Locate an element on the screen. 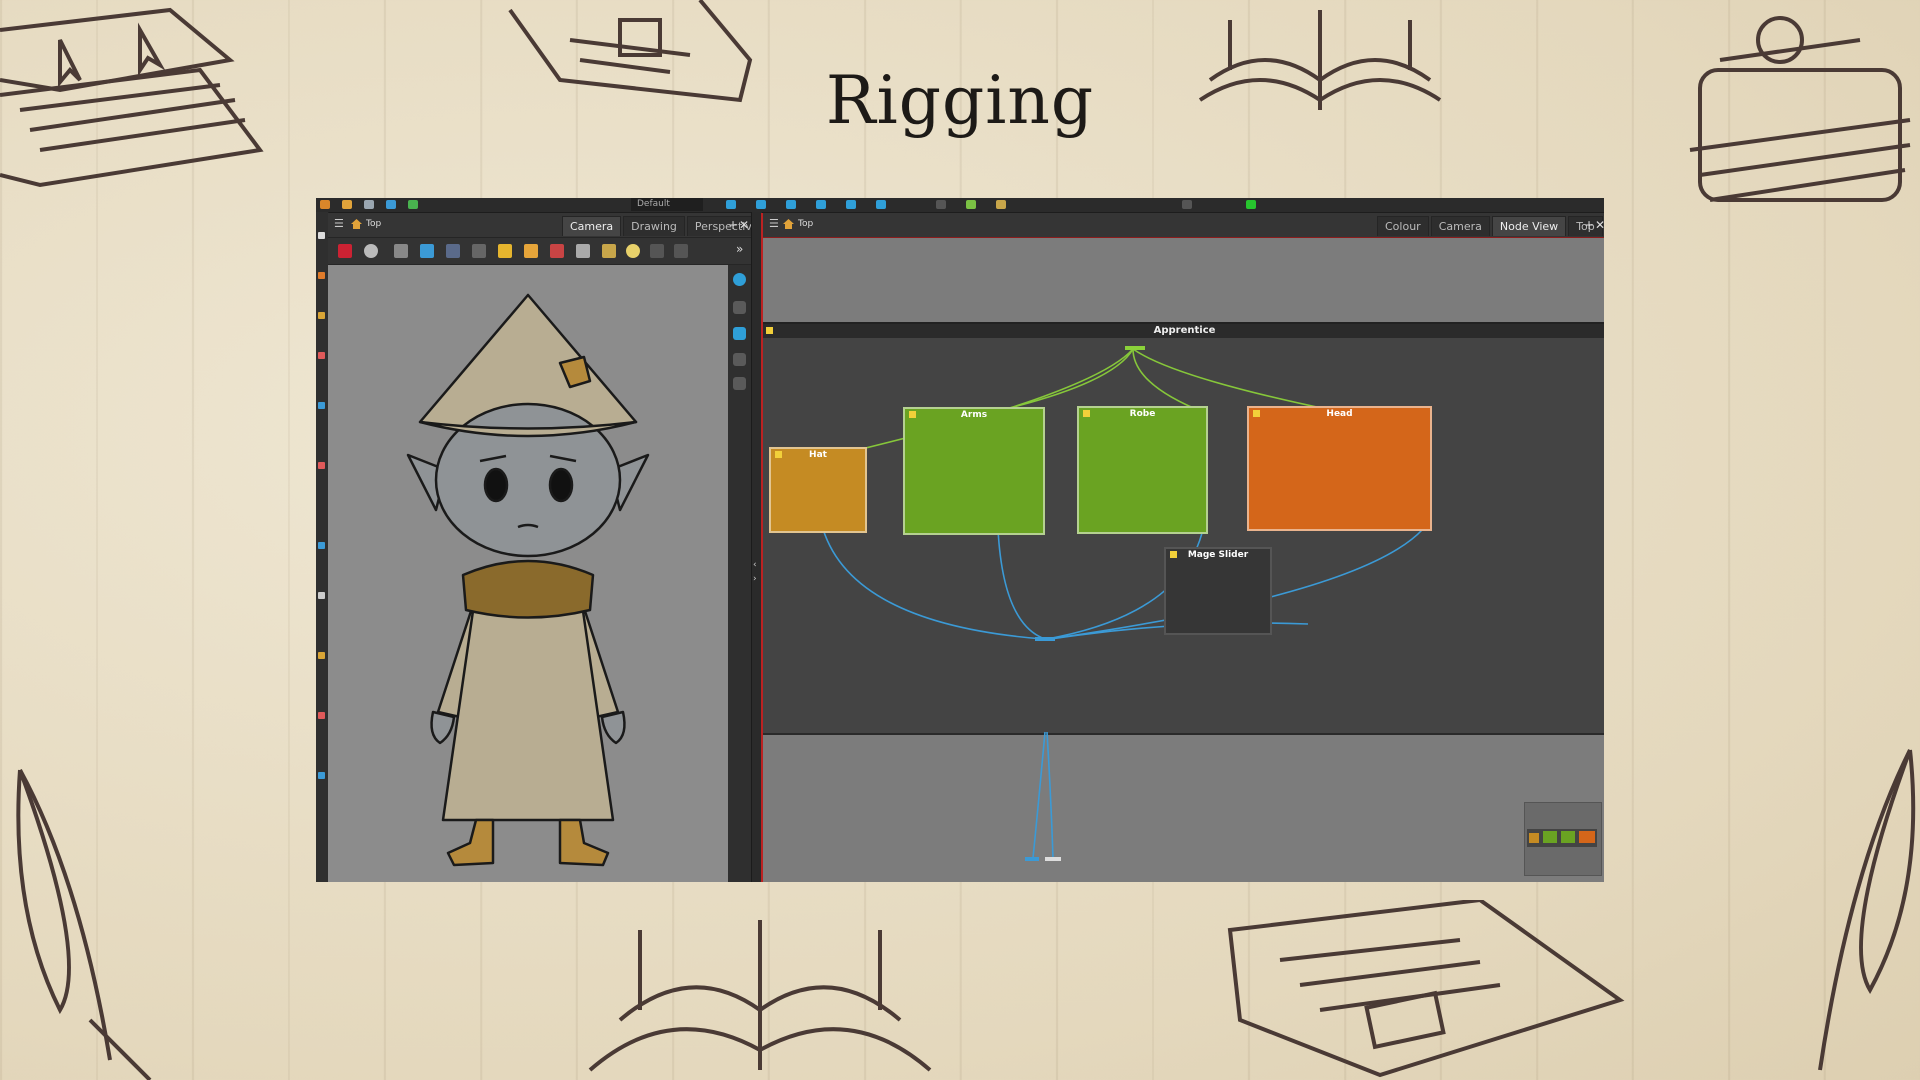 The image size is (1920, 1080). paint-tool-icon is located at coordinates (321, 465).